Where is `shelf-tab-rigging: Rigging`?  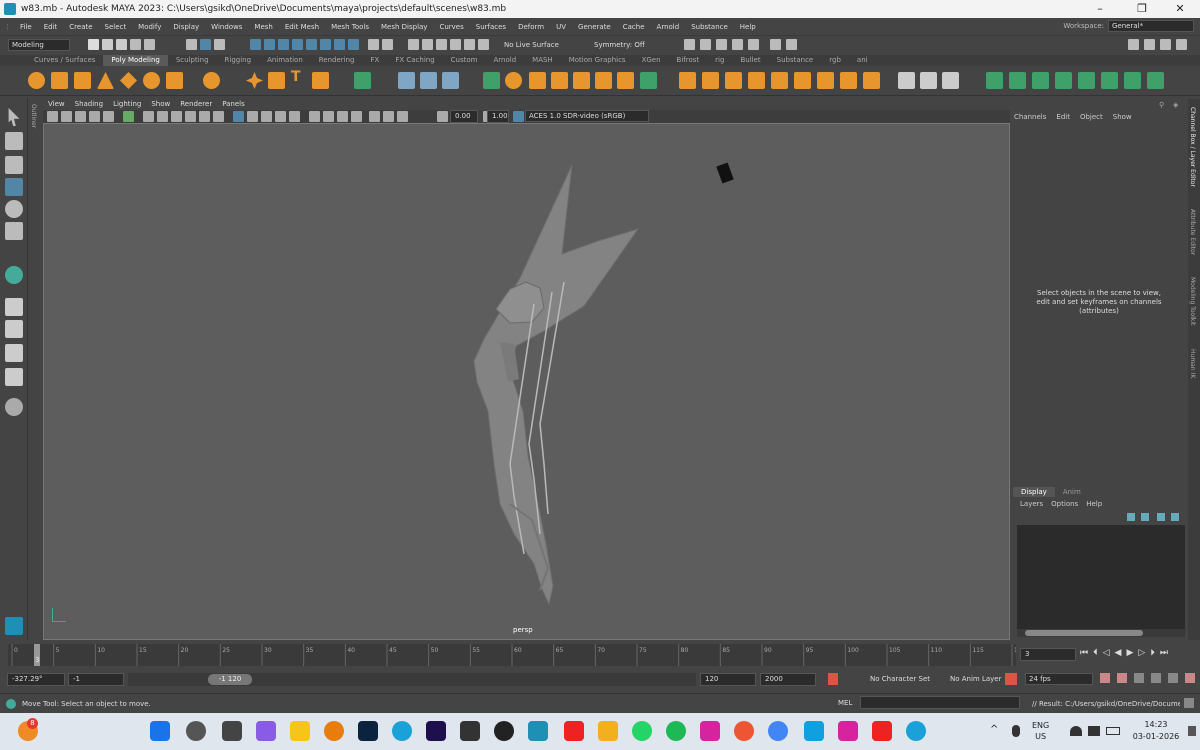 shelf-tab-rigging: Rigging is located at coordinates (238, 60).